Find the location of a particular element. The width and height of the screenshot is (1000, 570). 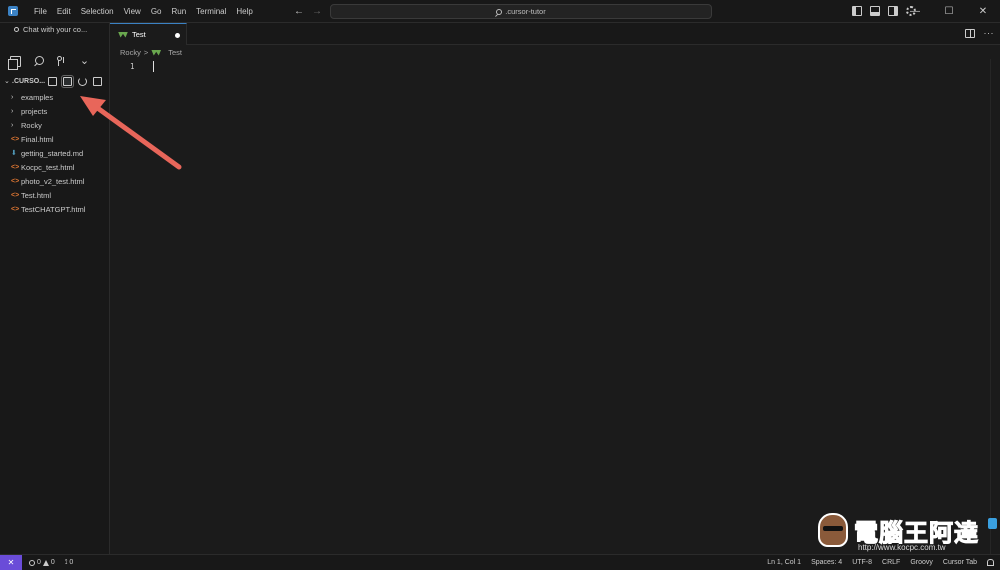

text-cursor is located at coordinates (153, 66).